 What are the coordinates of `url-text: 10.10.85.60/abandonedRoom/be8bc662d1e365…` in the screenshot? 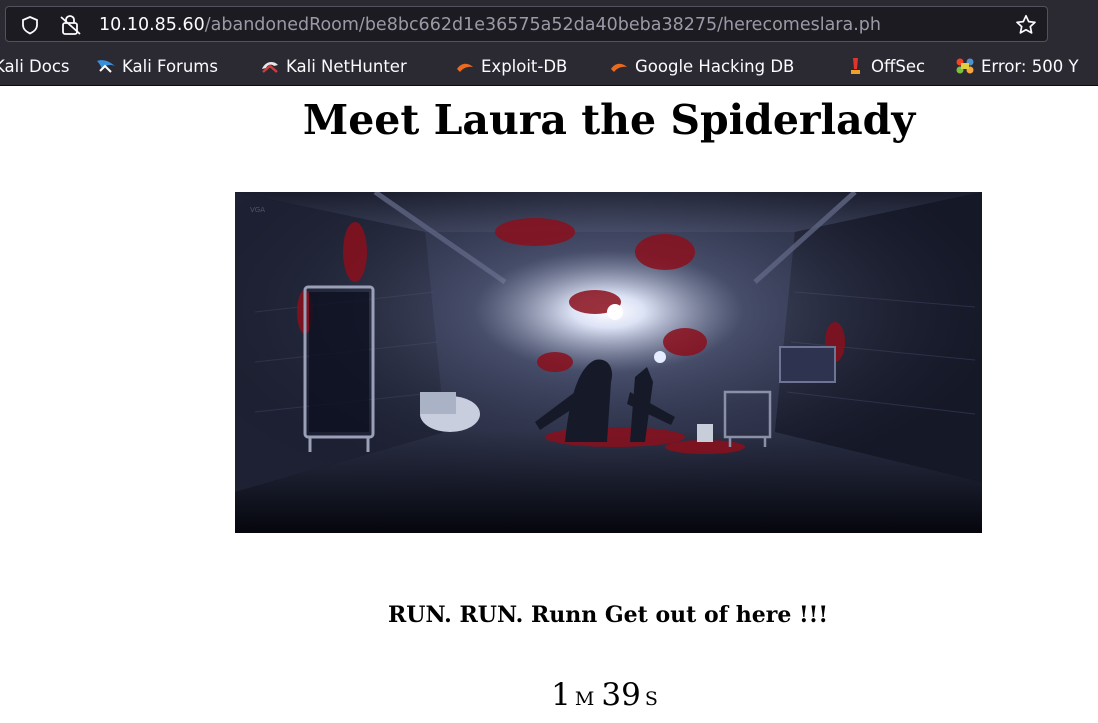 It's located at (551, 25).